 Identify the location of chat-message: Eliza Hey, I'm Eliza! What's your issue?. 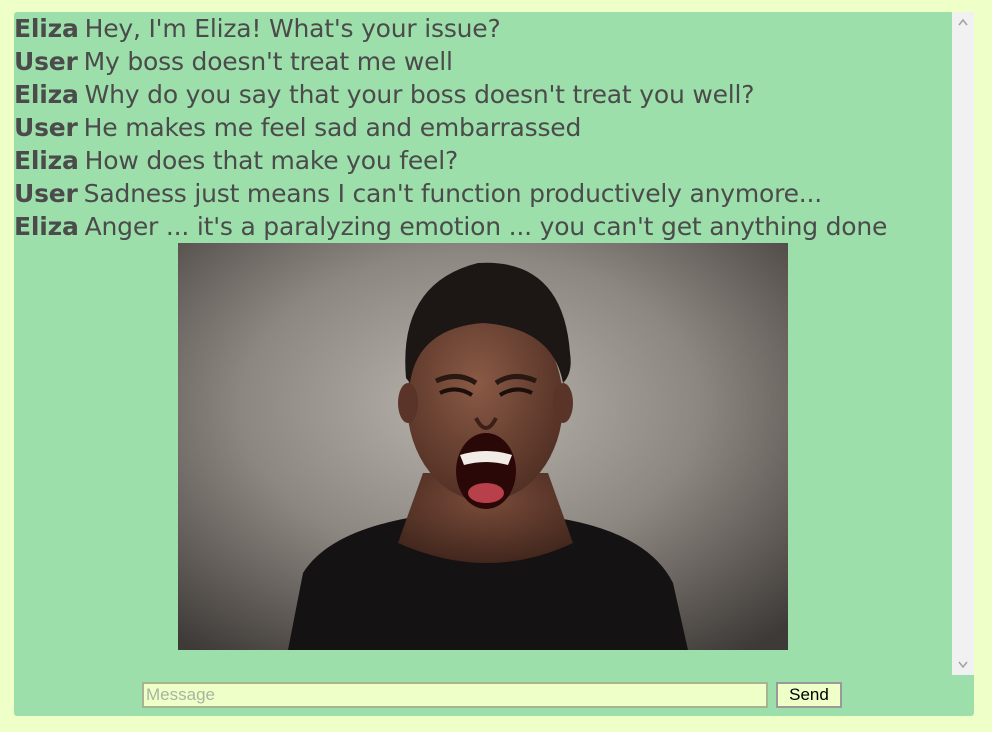
(483, 28).